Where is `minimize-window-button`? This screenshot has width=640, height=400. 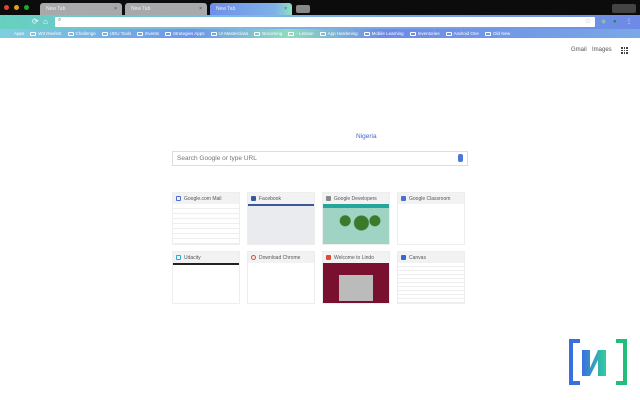 minimize-window-button is located at coordinates (16, 7).